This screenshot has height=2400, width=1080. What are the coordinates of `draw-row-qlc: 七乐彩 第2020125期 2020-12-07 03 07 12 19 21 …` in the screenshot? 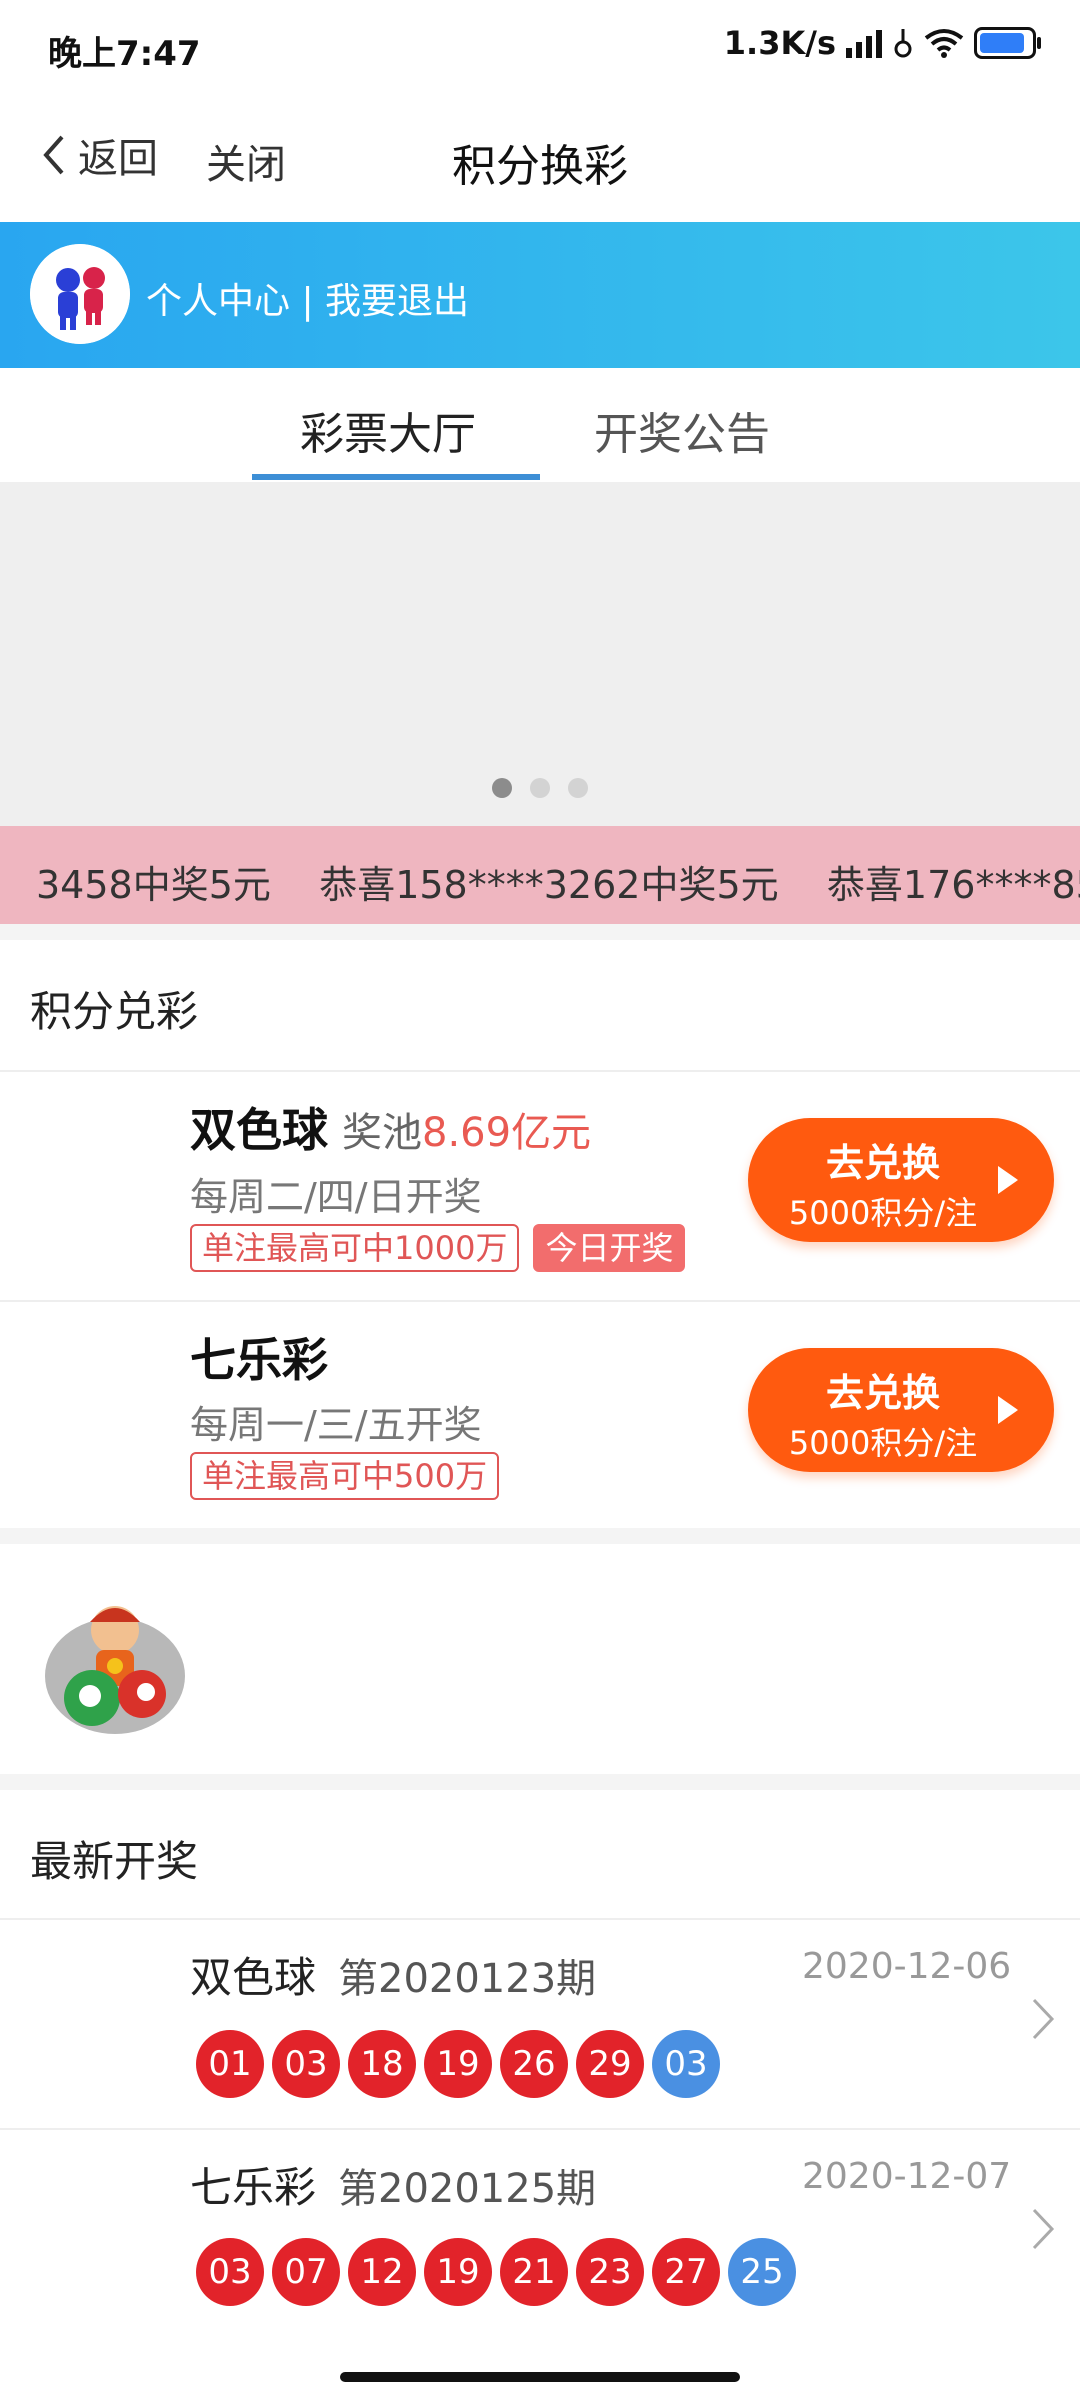 It's located at (540, 2234).